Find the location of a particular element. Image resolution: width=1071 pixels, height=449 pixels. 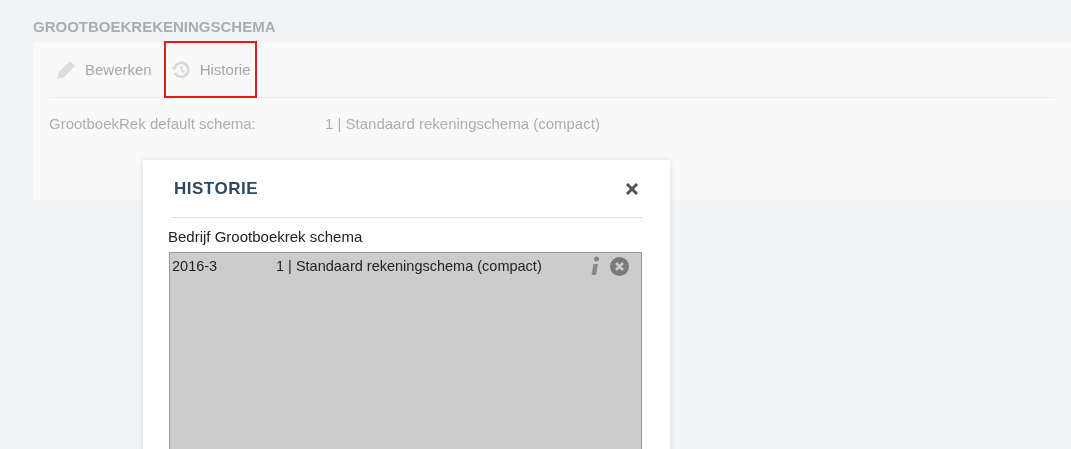

edit-button: Bewerken is located at coordinates (103, 69).